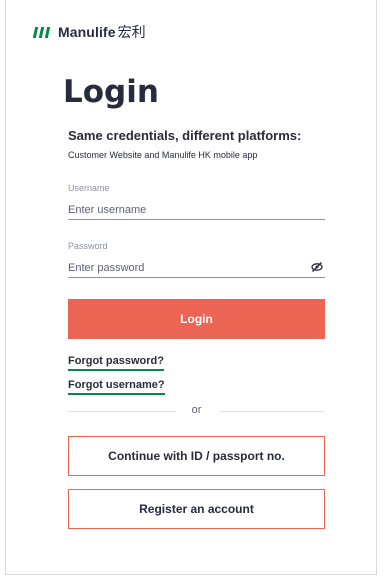 The image size is (384, 577). I want to click on brand-name: Manulife, so click(87, 32).